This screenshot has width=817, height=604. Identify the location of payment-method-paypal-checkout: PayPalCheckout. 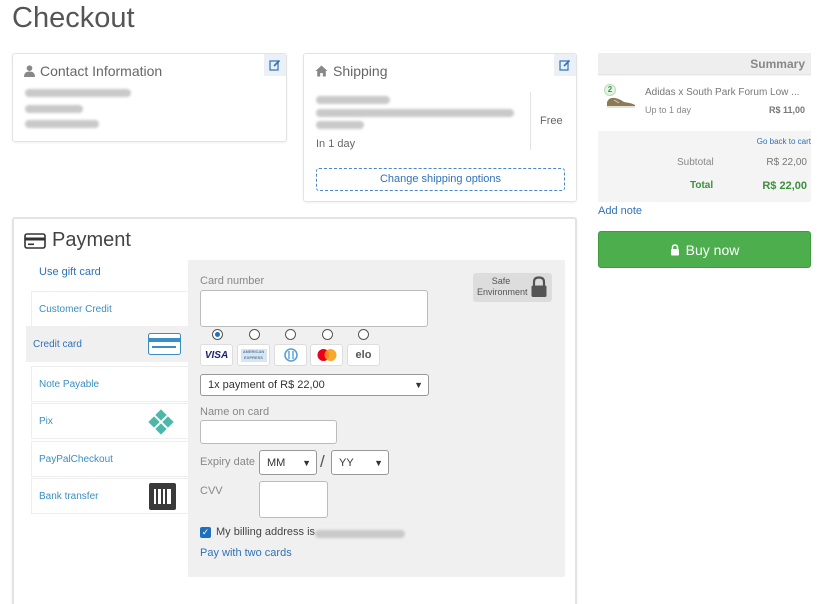
(109, 459).